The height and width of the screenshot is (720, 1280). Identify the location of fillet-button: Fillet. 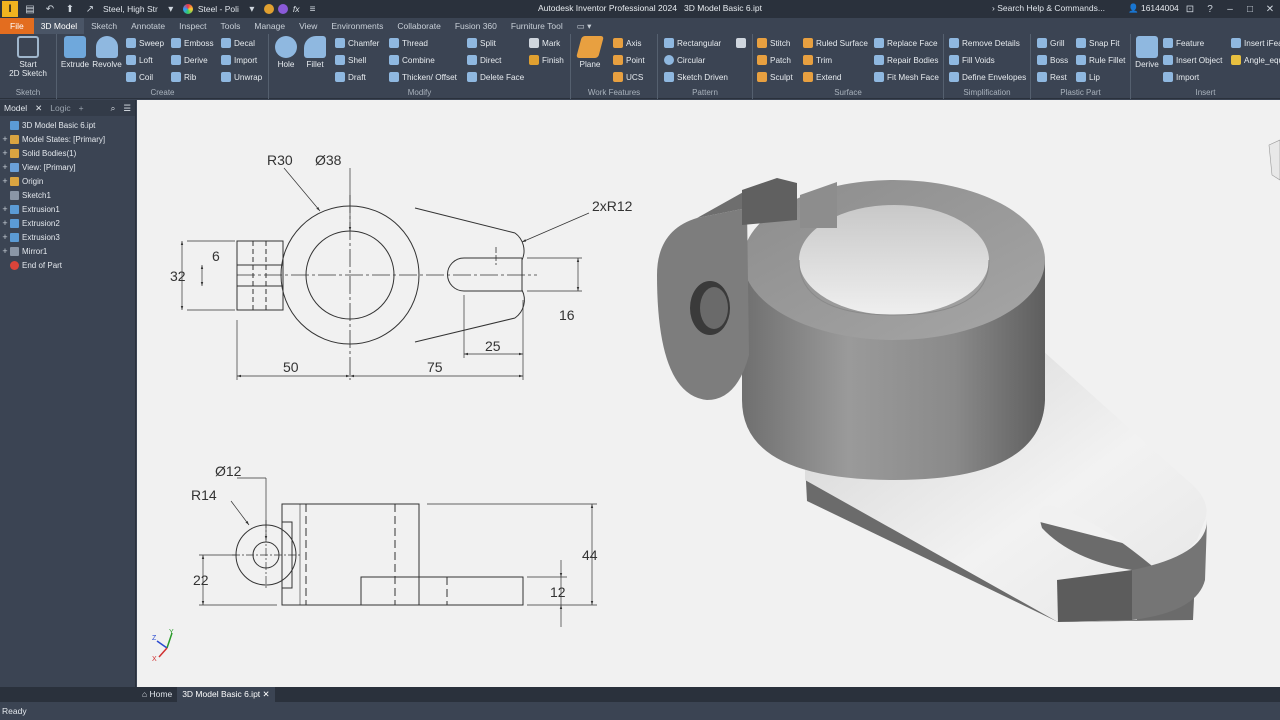
(315, 52).